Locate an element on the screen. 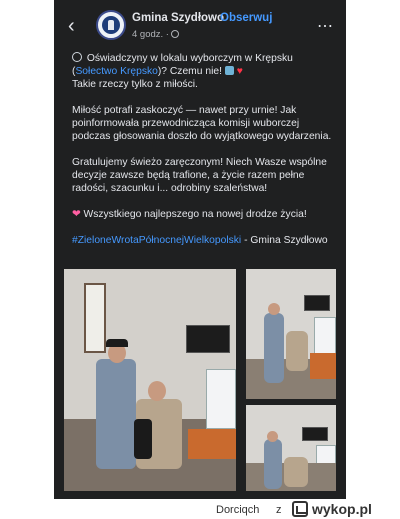 The width and height of the screenshot is (400, 519). hashtag-tail: - Gmina Szydłowo is located at coordinates (284, 240).